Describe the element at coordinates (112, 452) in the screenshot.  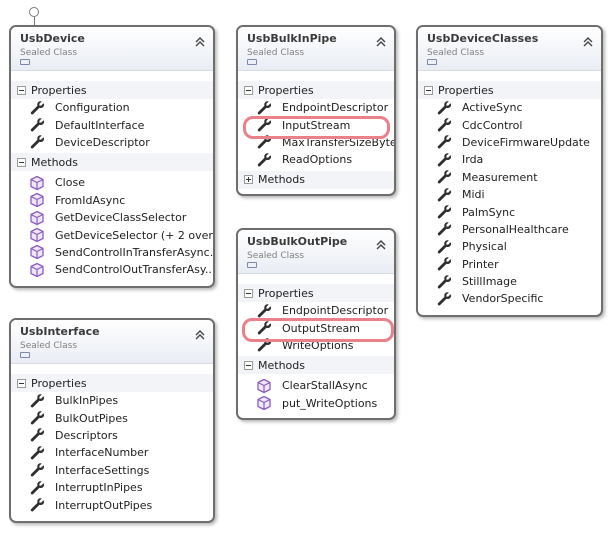
I see `property-item: InterfaceNumber` at that location.